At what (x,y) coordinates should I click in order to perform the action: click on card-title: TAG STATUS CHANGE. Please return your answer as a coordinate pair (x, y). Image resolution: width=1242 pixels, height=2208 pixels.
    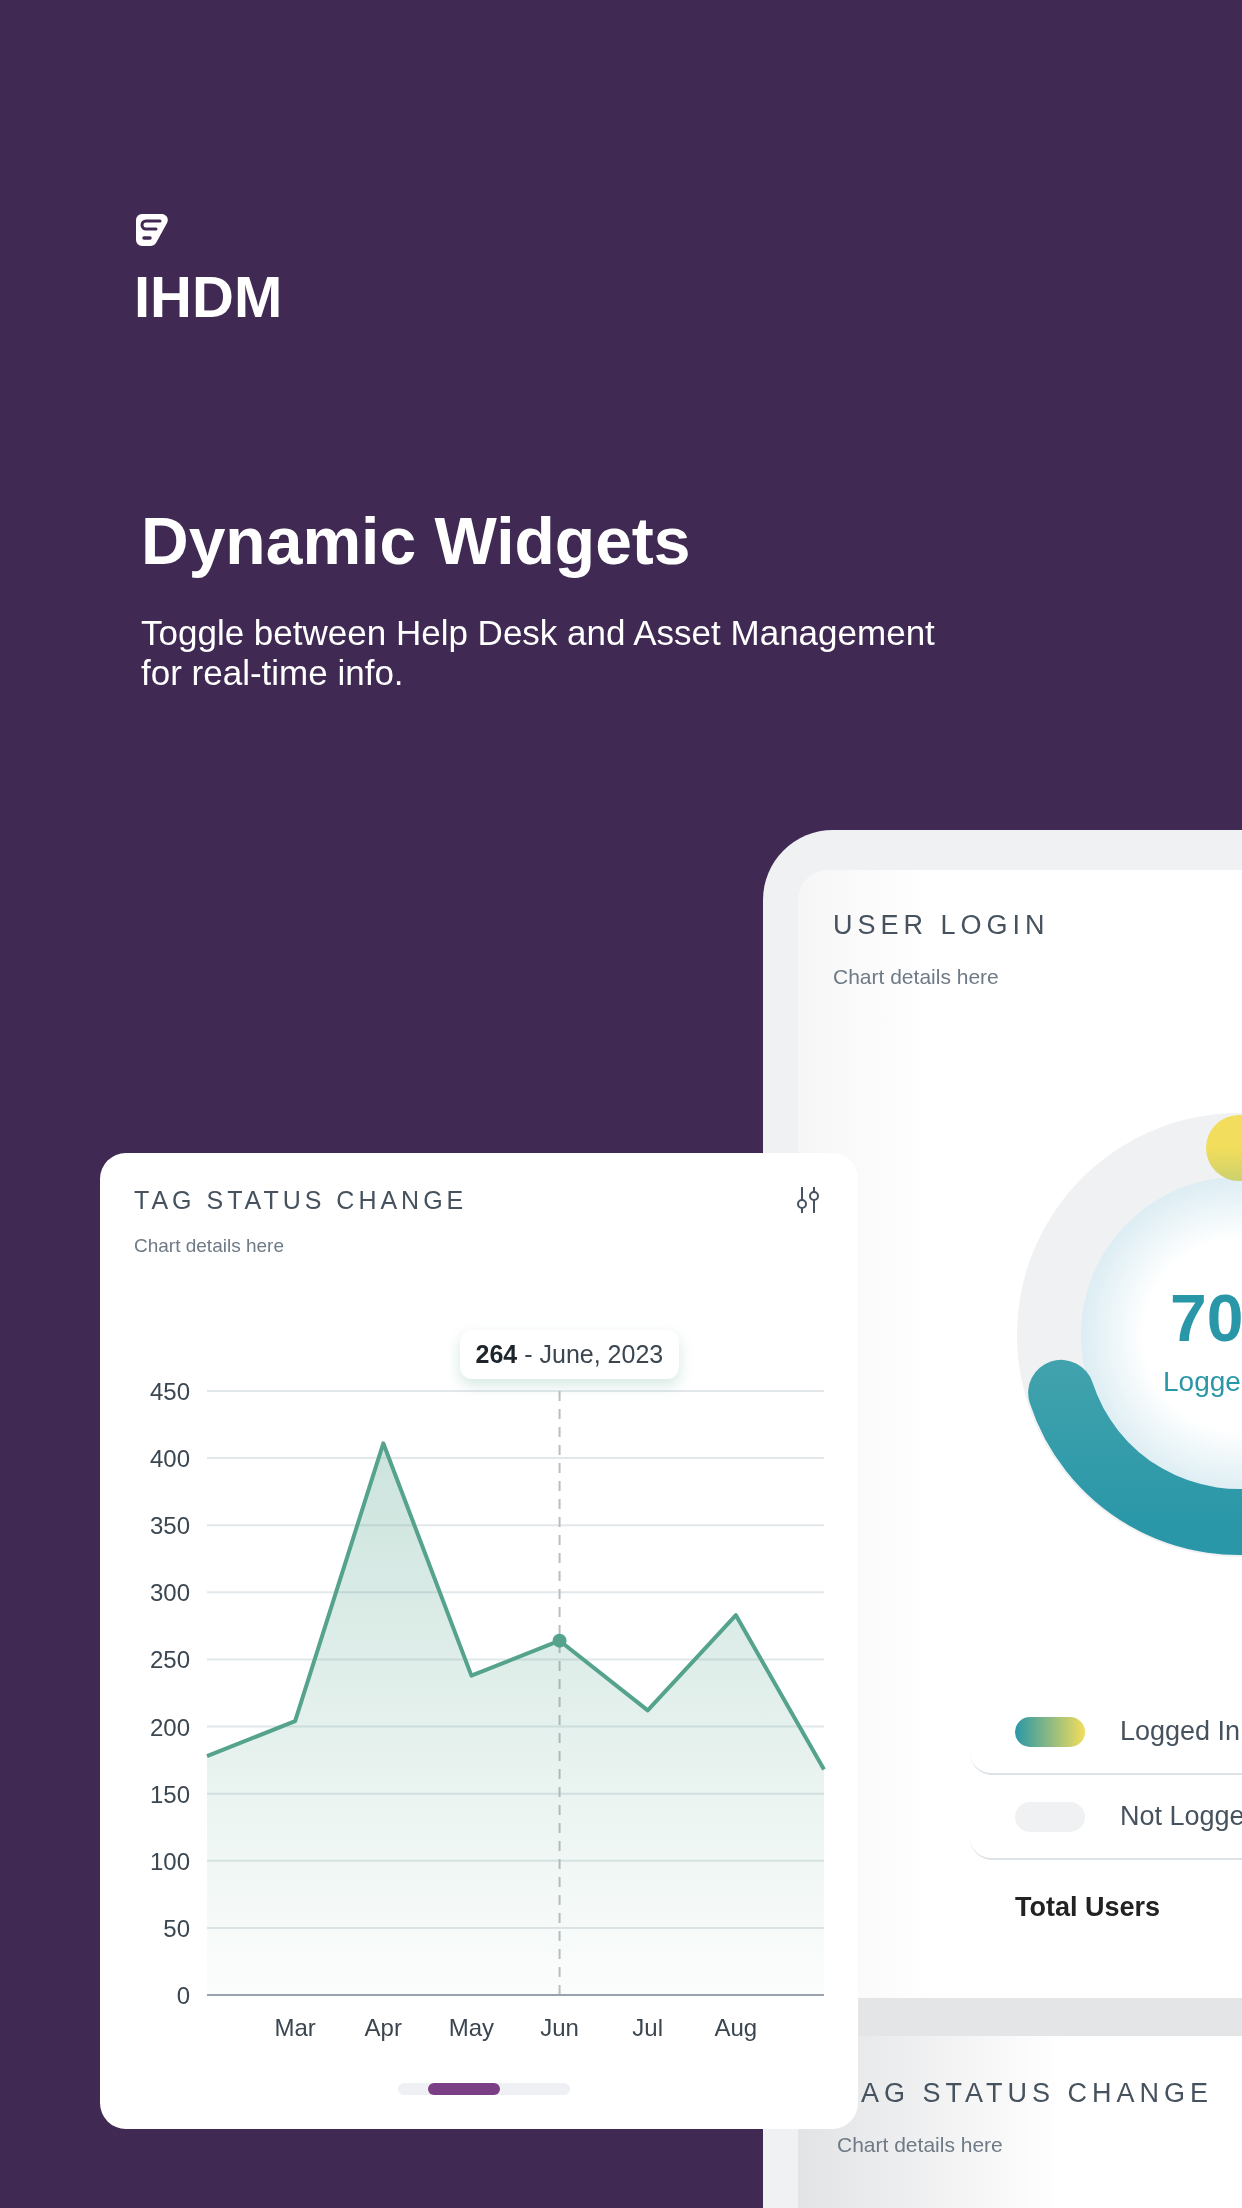
    Looking at the image, I should click on (301, 1200).